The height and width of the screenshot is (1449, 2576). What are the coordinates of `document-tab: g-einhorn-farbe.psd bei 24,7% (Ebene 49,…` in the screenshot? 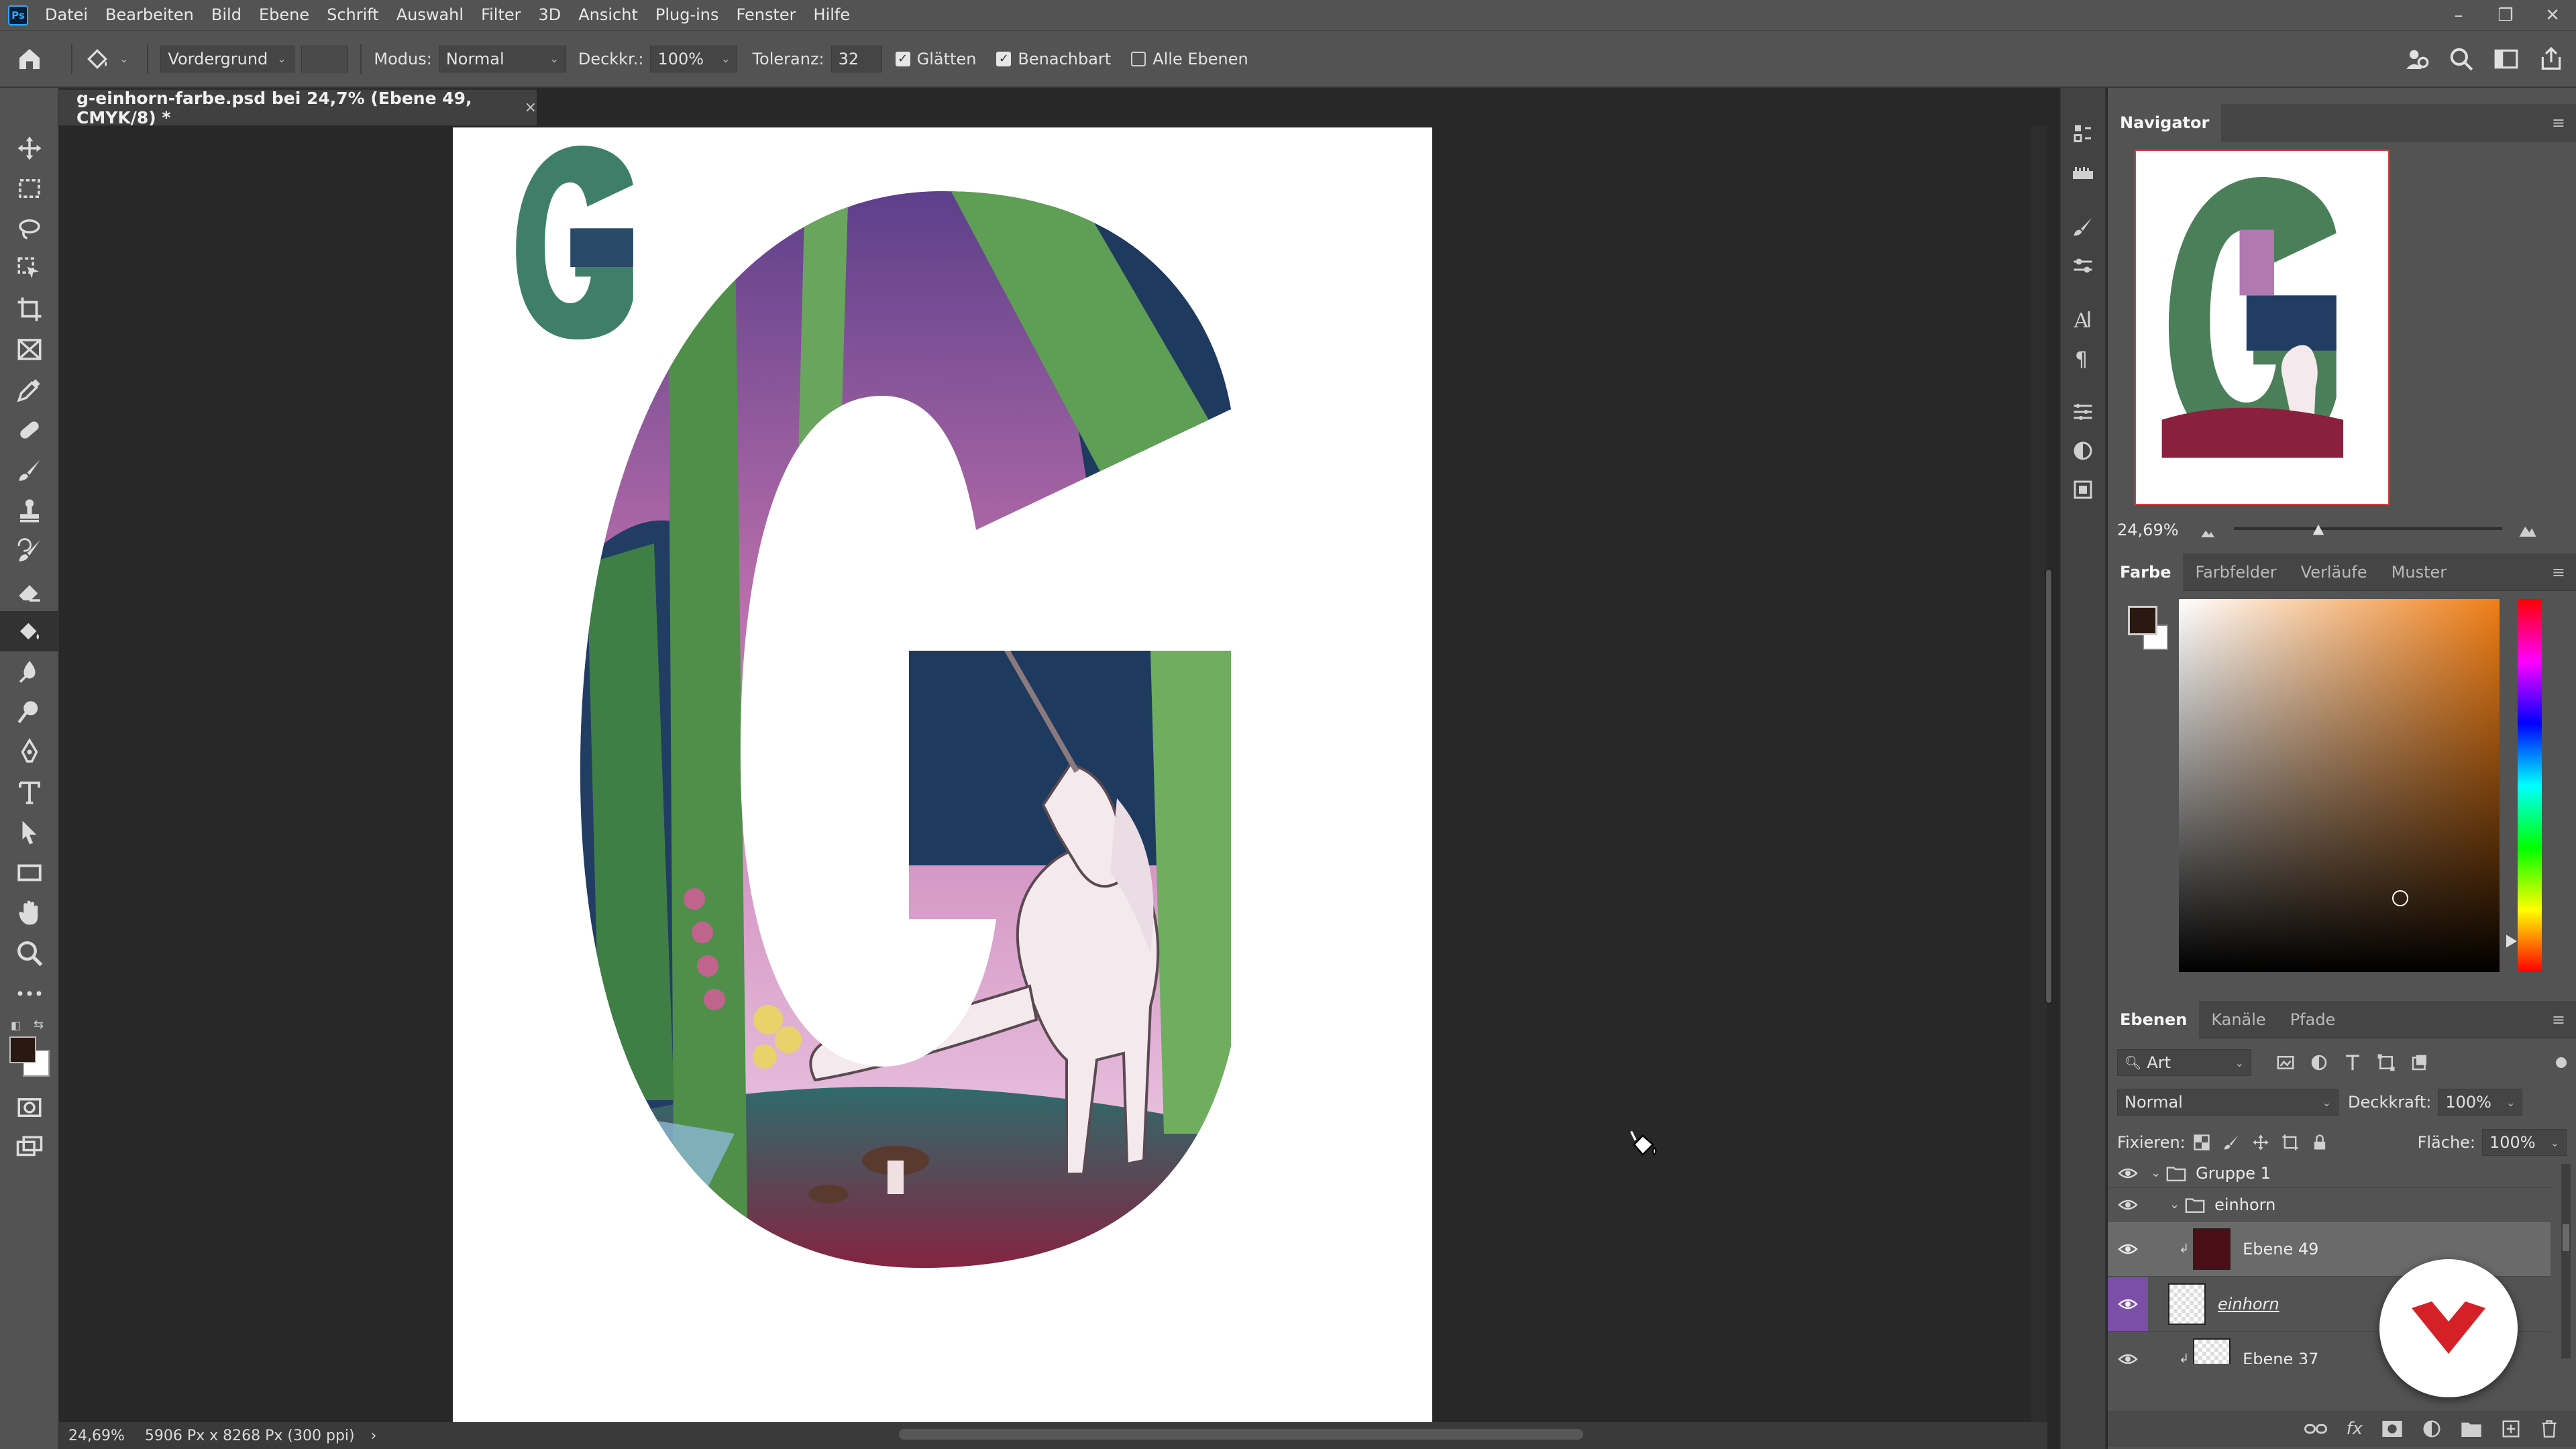 It's located at (298, 107).